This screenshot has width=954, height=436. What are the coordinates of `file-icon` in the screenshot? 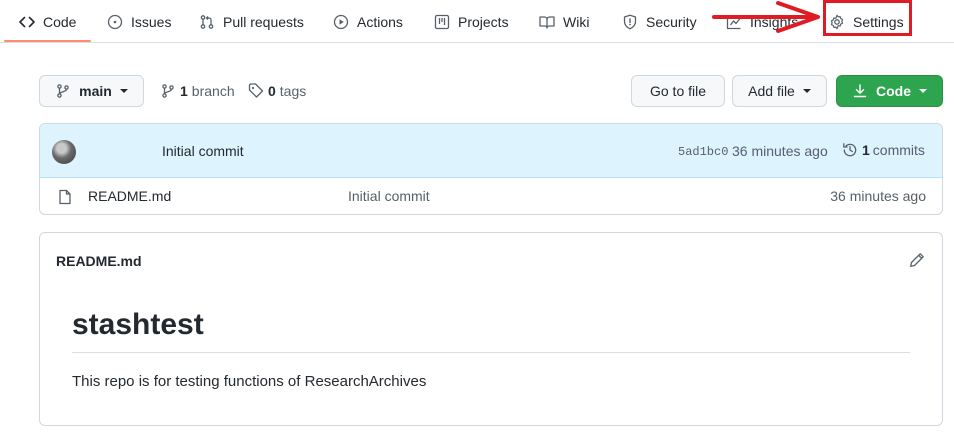 It's located at (65, 197).